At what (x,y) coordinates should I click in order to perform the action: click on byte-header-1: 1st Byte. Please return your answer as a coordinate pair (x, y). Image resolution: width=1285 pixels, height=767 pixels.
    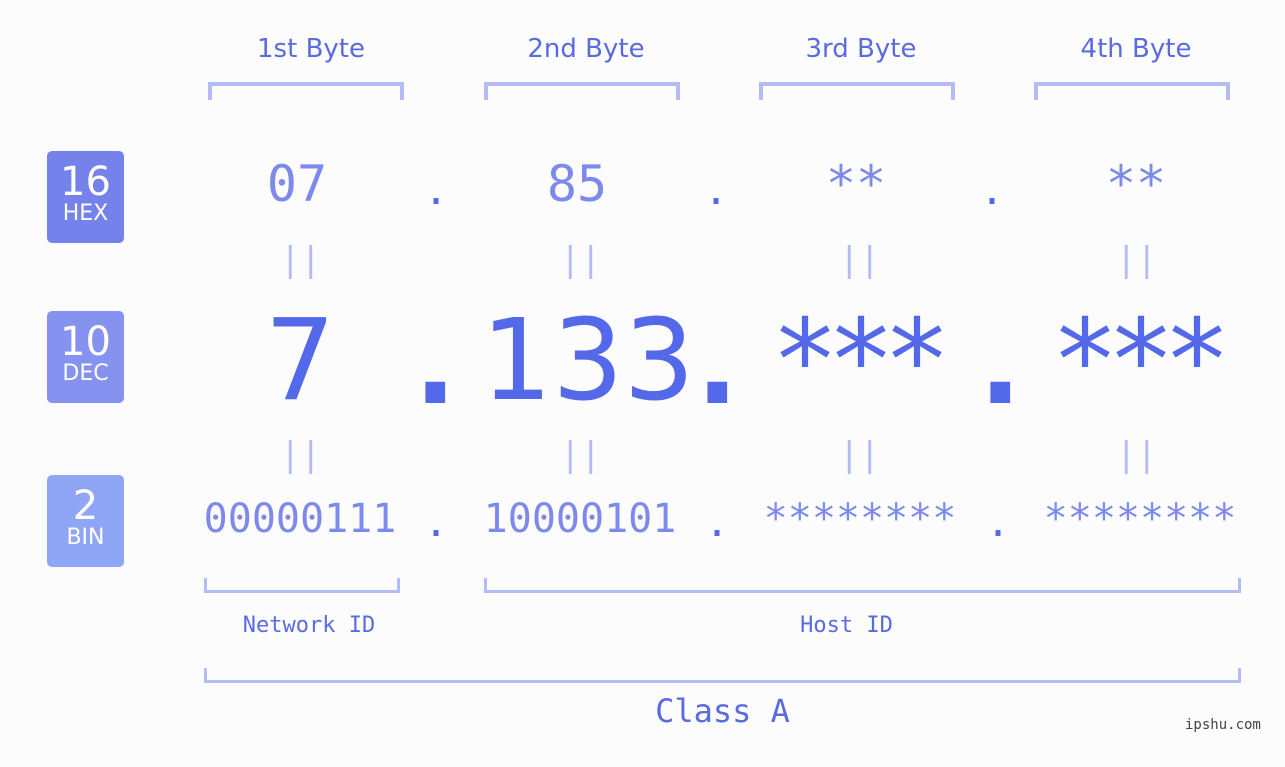
    Looking at the image, I should click on (311, 49).